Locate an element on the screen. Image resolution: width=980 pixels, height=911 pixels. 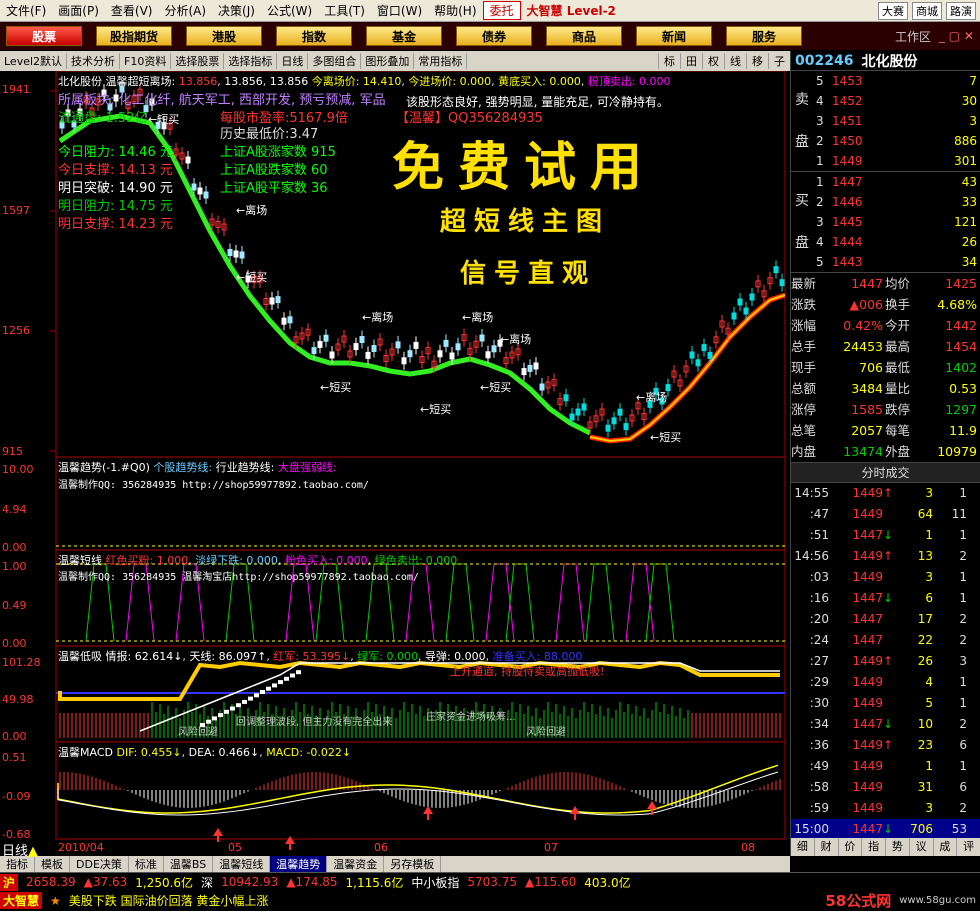
tab-wx-fund: 温馨资金 is located at coordinates (356, 864).